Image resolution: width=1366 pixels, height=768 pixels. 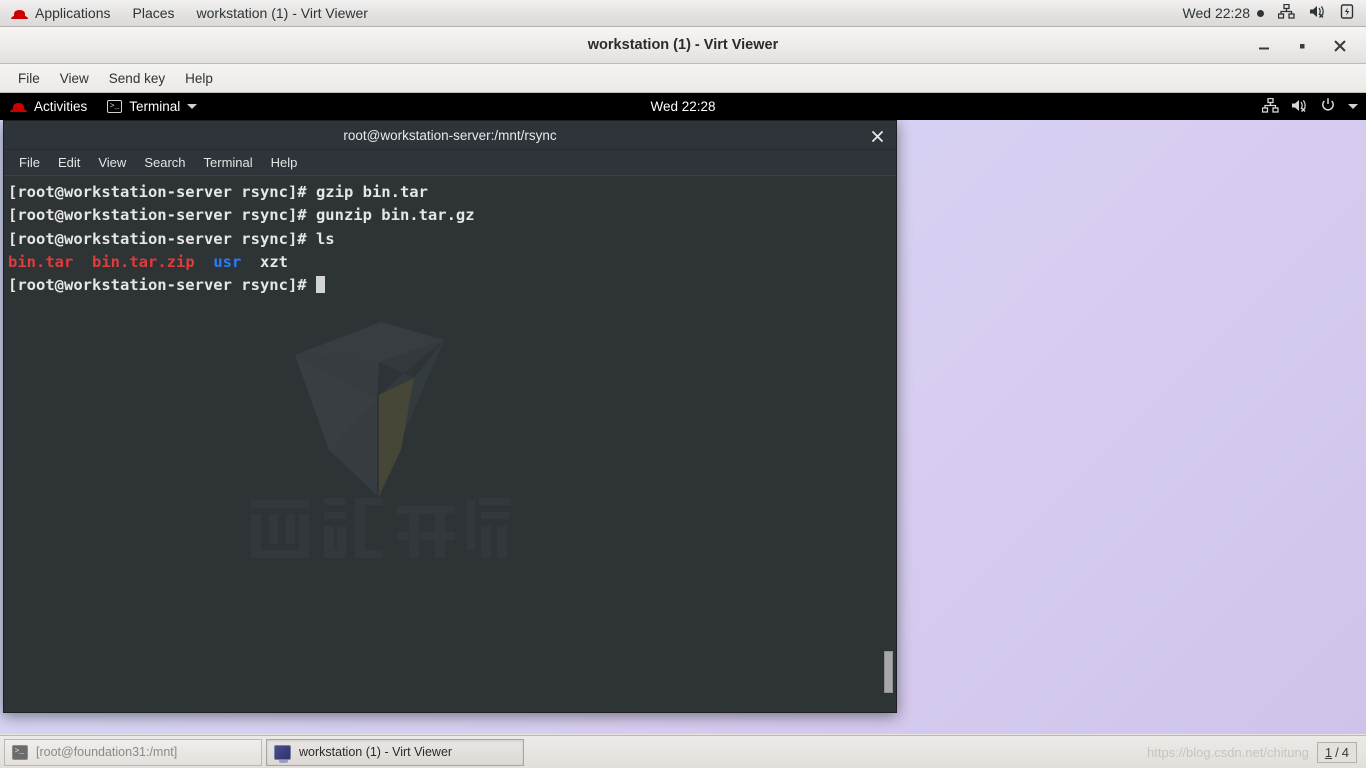 I want to click on terminal-command: ls, so click(x=325, y=238).